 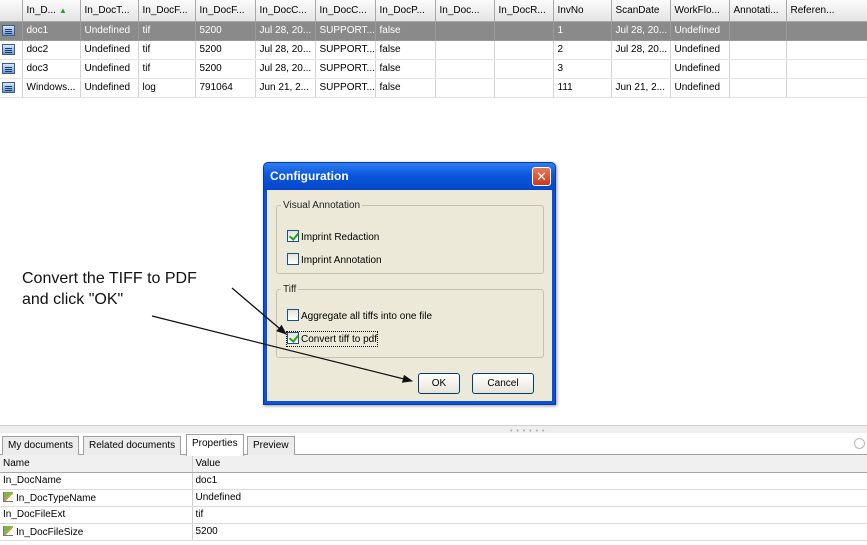 I want to click on table-cell: doc1, so click(x=51, y=31).